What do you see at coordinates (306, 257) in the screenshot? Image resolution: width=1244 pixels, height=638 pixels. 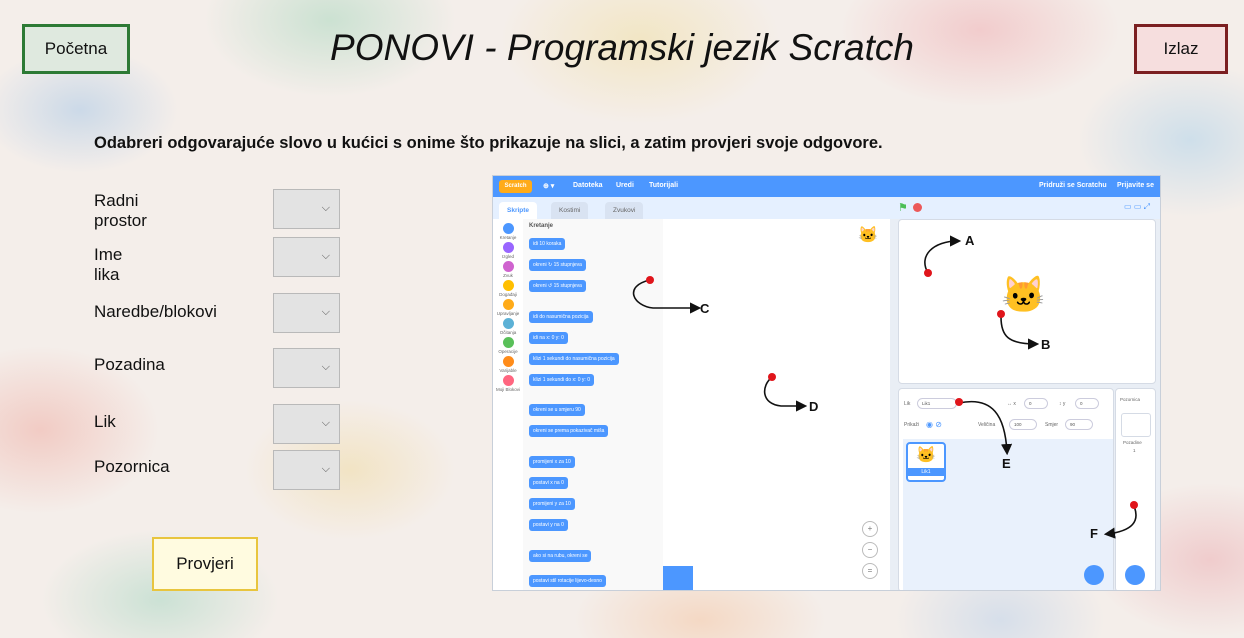 I see `select-ime-lika: ⌵` at bounding box center [306, 257].